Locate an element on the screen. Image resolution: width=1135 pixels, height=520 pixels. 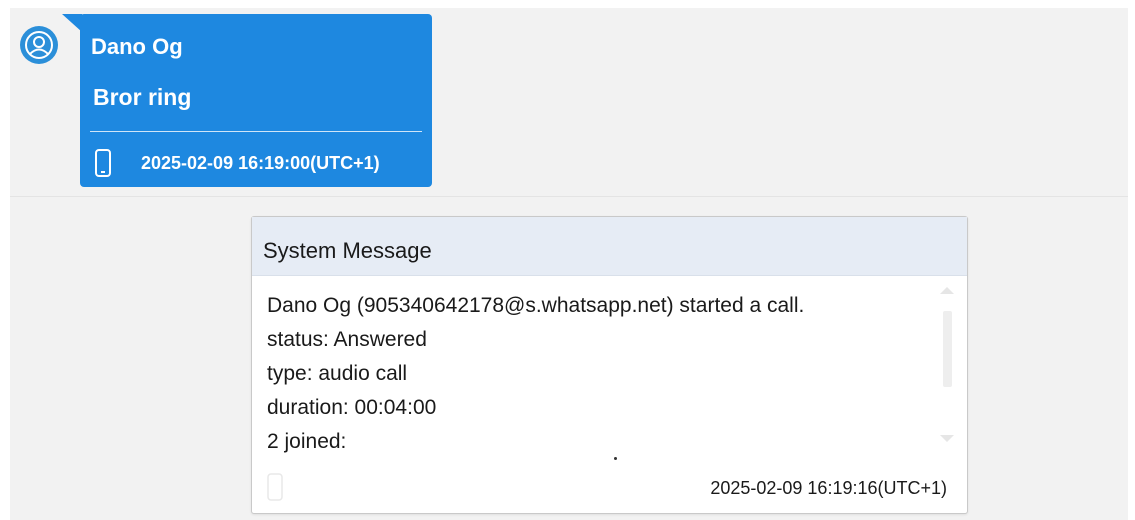
bubble-divider is located at coordinates (256, 131).